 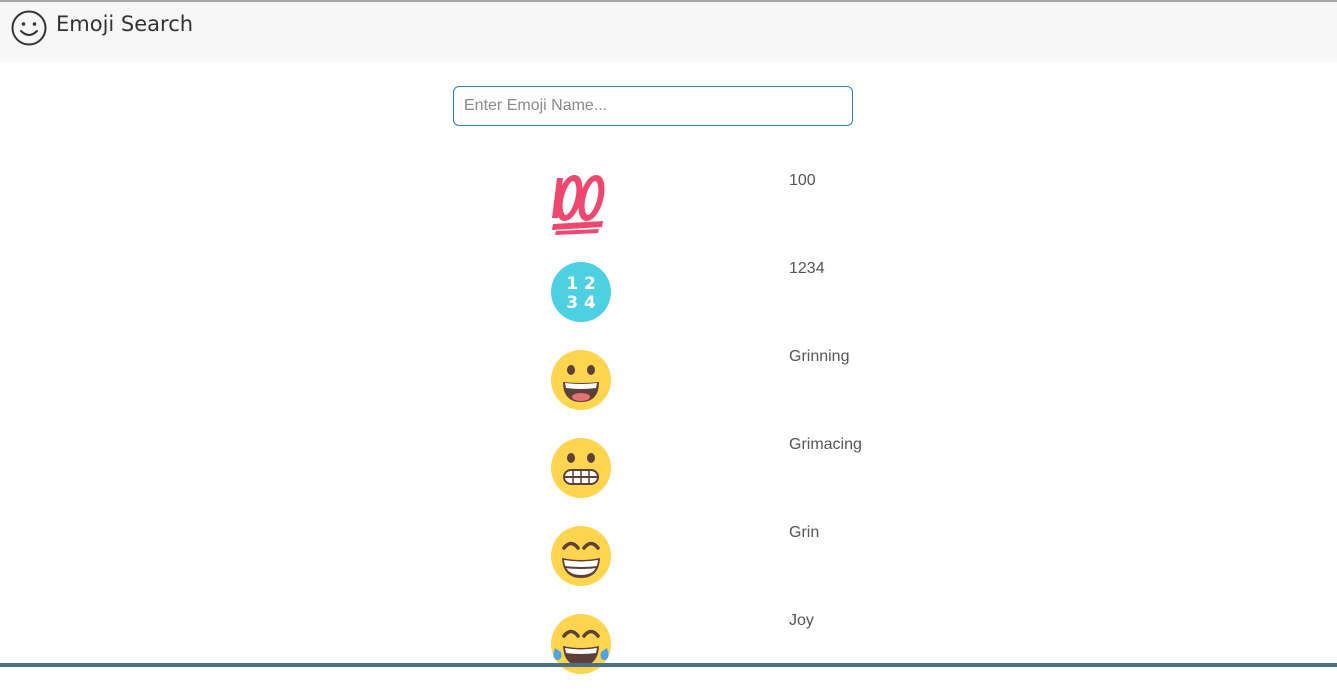 I want to click on taskbar-edge, so click(x=668, y=665).